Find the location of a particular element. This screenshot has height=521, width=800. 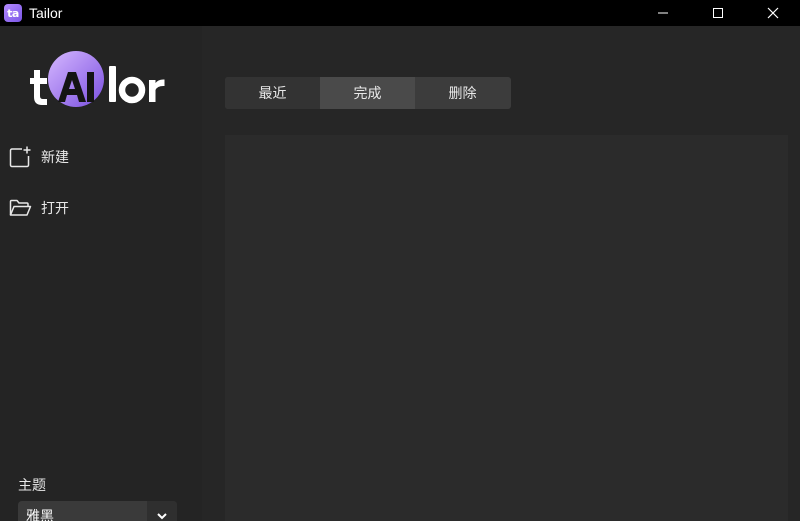

tab-label: 删除 is located at coordinates (462, 94).